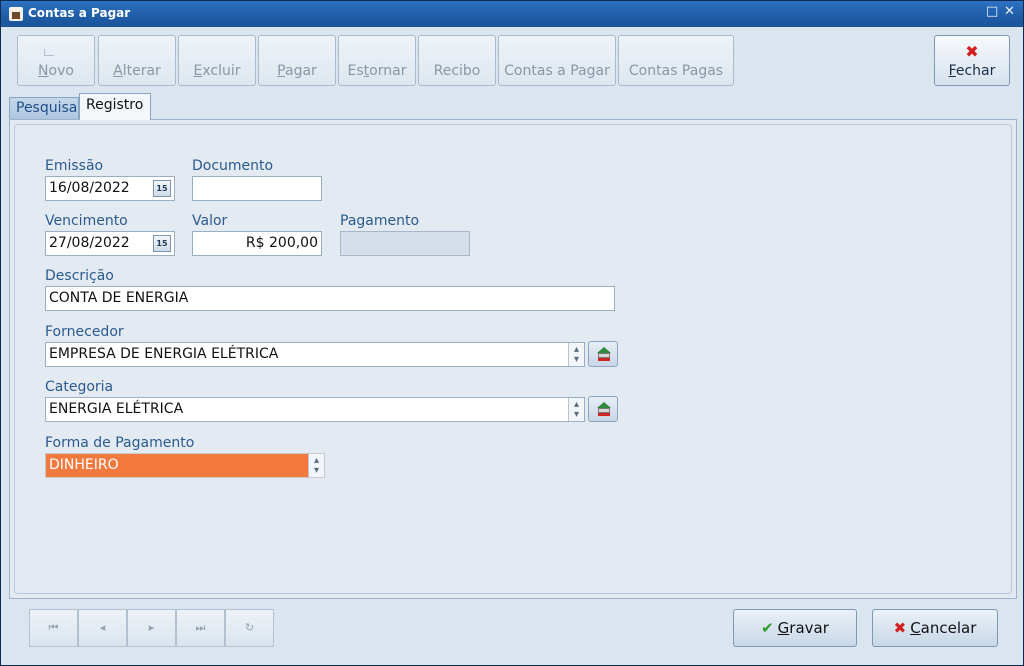 This screenshot has height=666, width=1024. I want to click on emissao-label: Emissão, so click(74, 166).